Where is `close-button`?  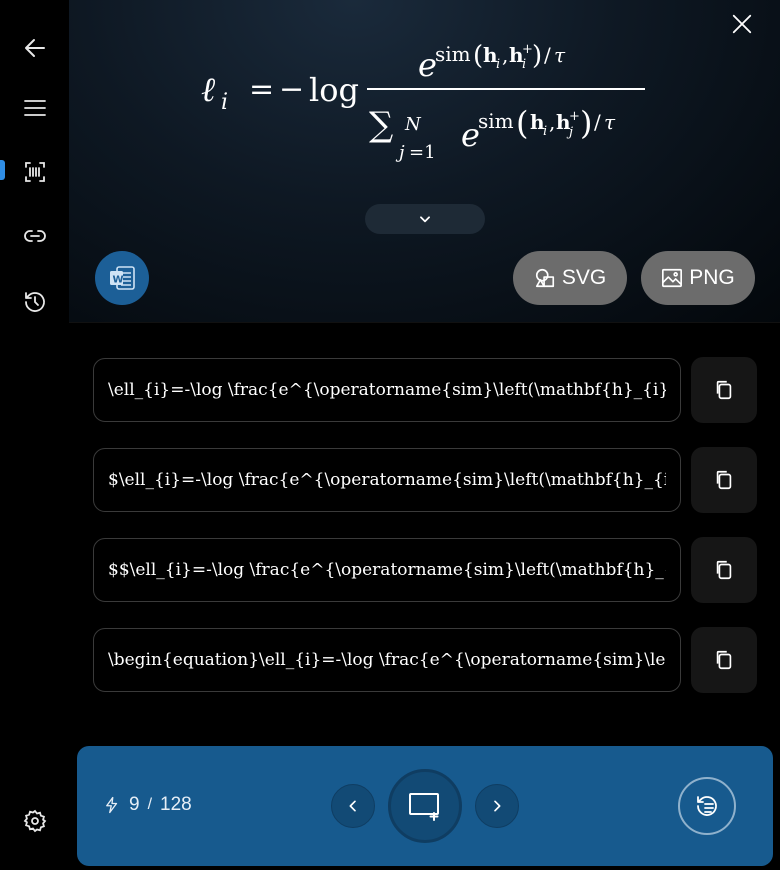 close-button is located at coordinates (742, 24).